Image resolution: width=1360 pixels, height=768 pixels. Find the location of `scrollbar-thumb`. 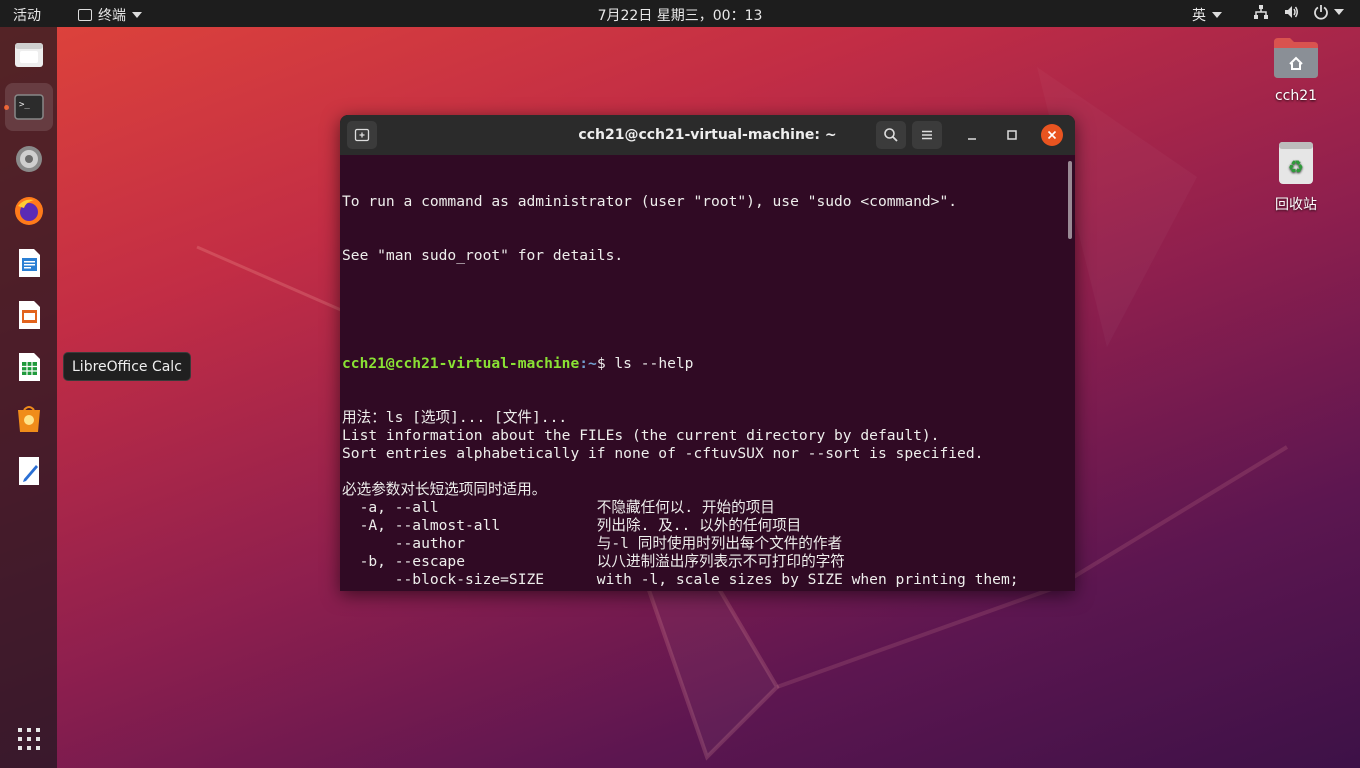

scrollbar-thumb is located at coordinates (1070, 200).